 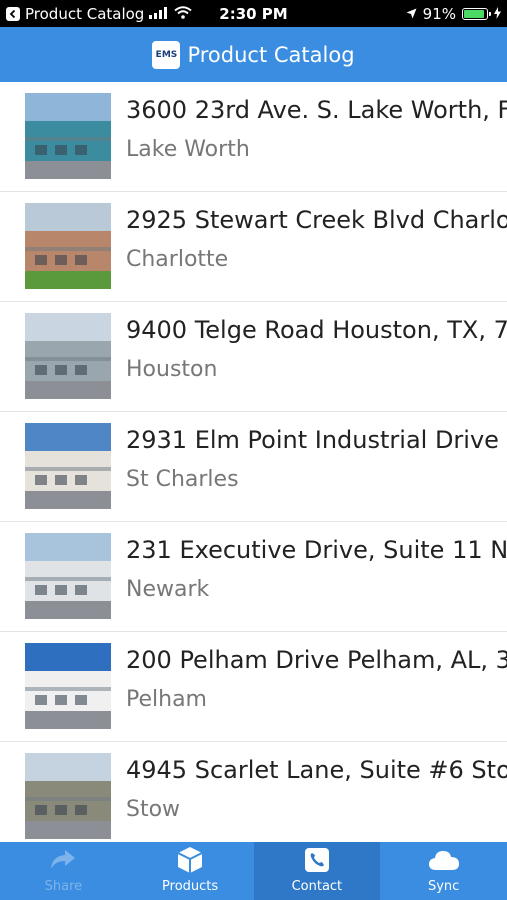 I want to click on status-right: 91%, so click(x=453, y=13).